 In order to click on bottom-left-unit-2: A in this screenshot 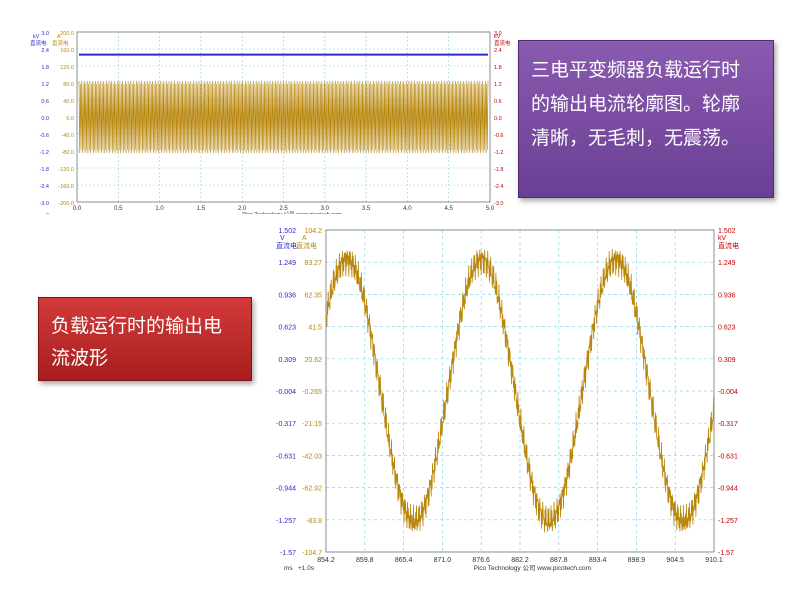, I will do `click(304, 238)`.